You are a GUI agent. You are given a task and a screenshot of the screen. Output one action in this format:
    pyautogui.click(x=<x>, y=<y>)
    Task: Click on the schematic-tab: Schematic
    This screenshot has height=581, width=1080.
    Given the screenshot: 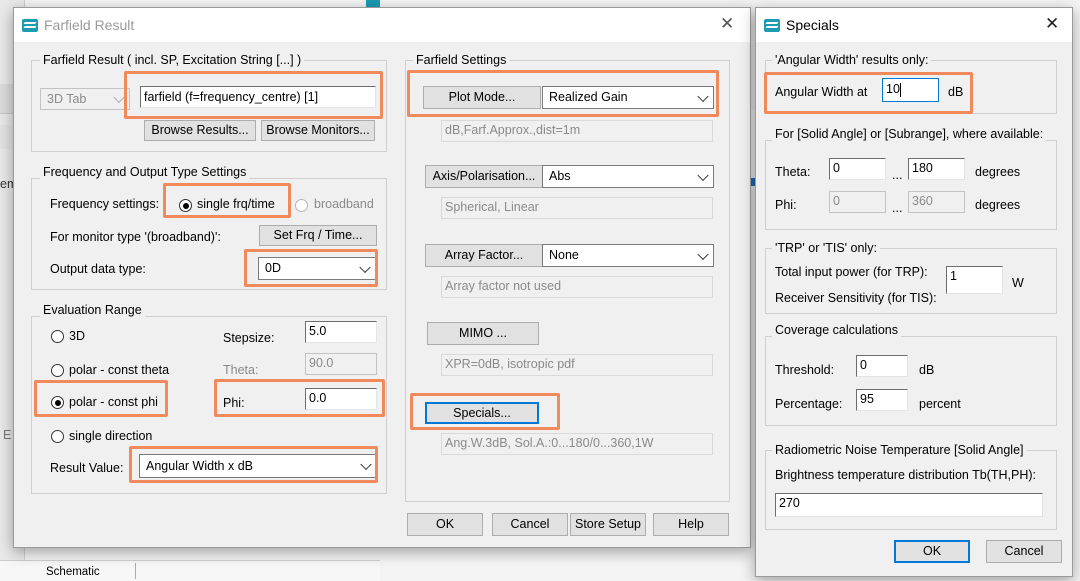 What is the action you would take?
    pyautogui.click(x=73, y=572)
    